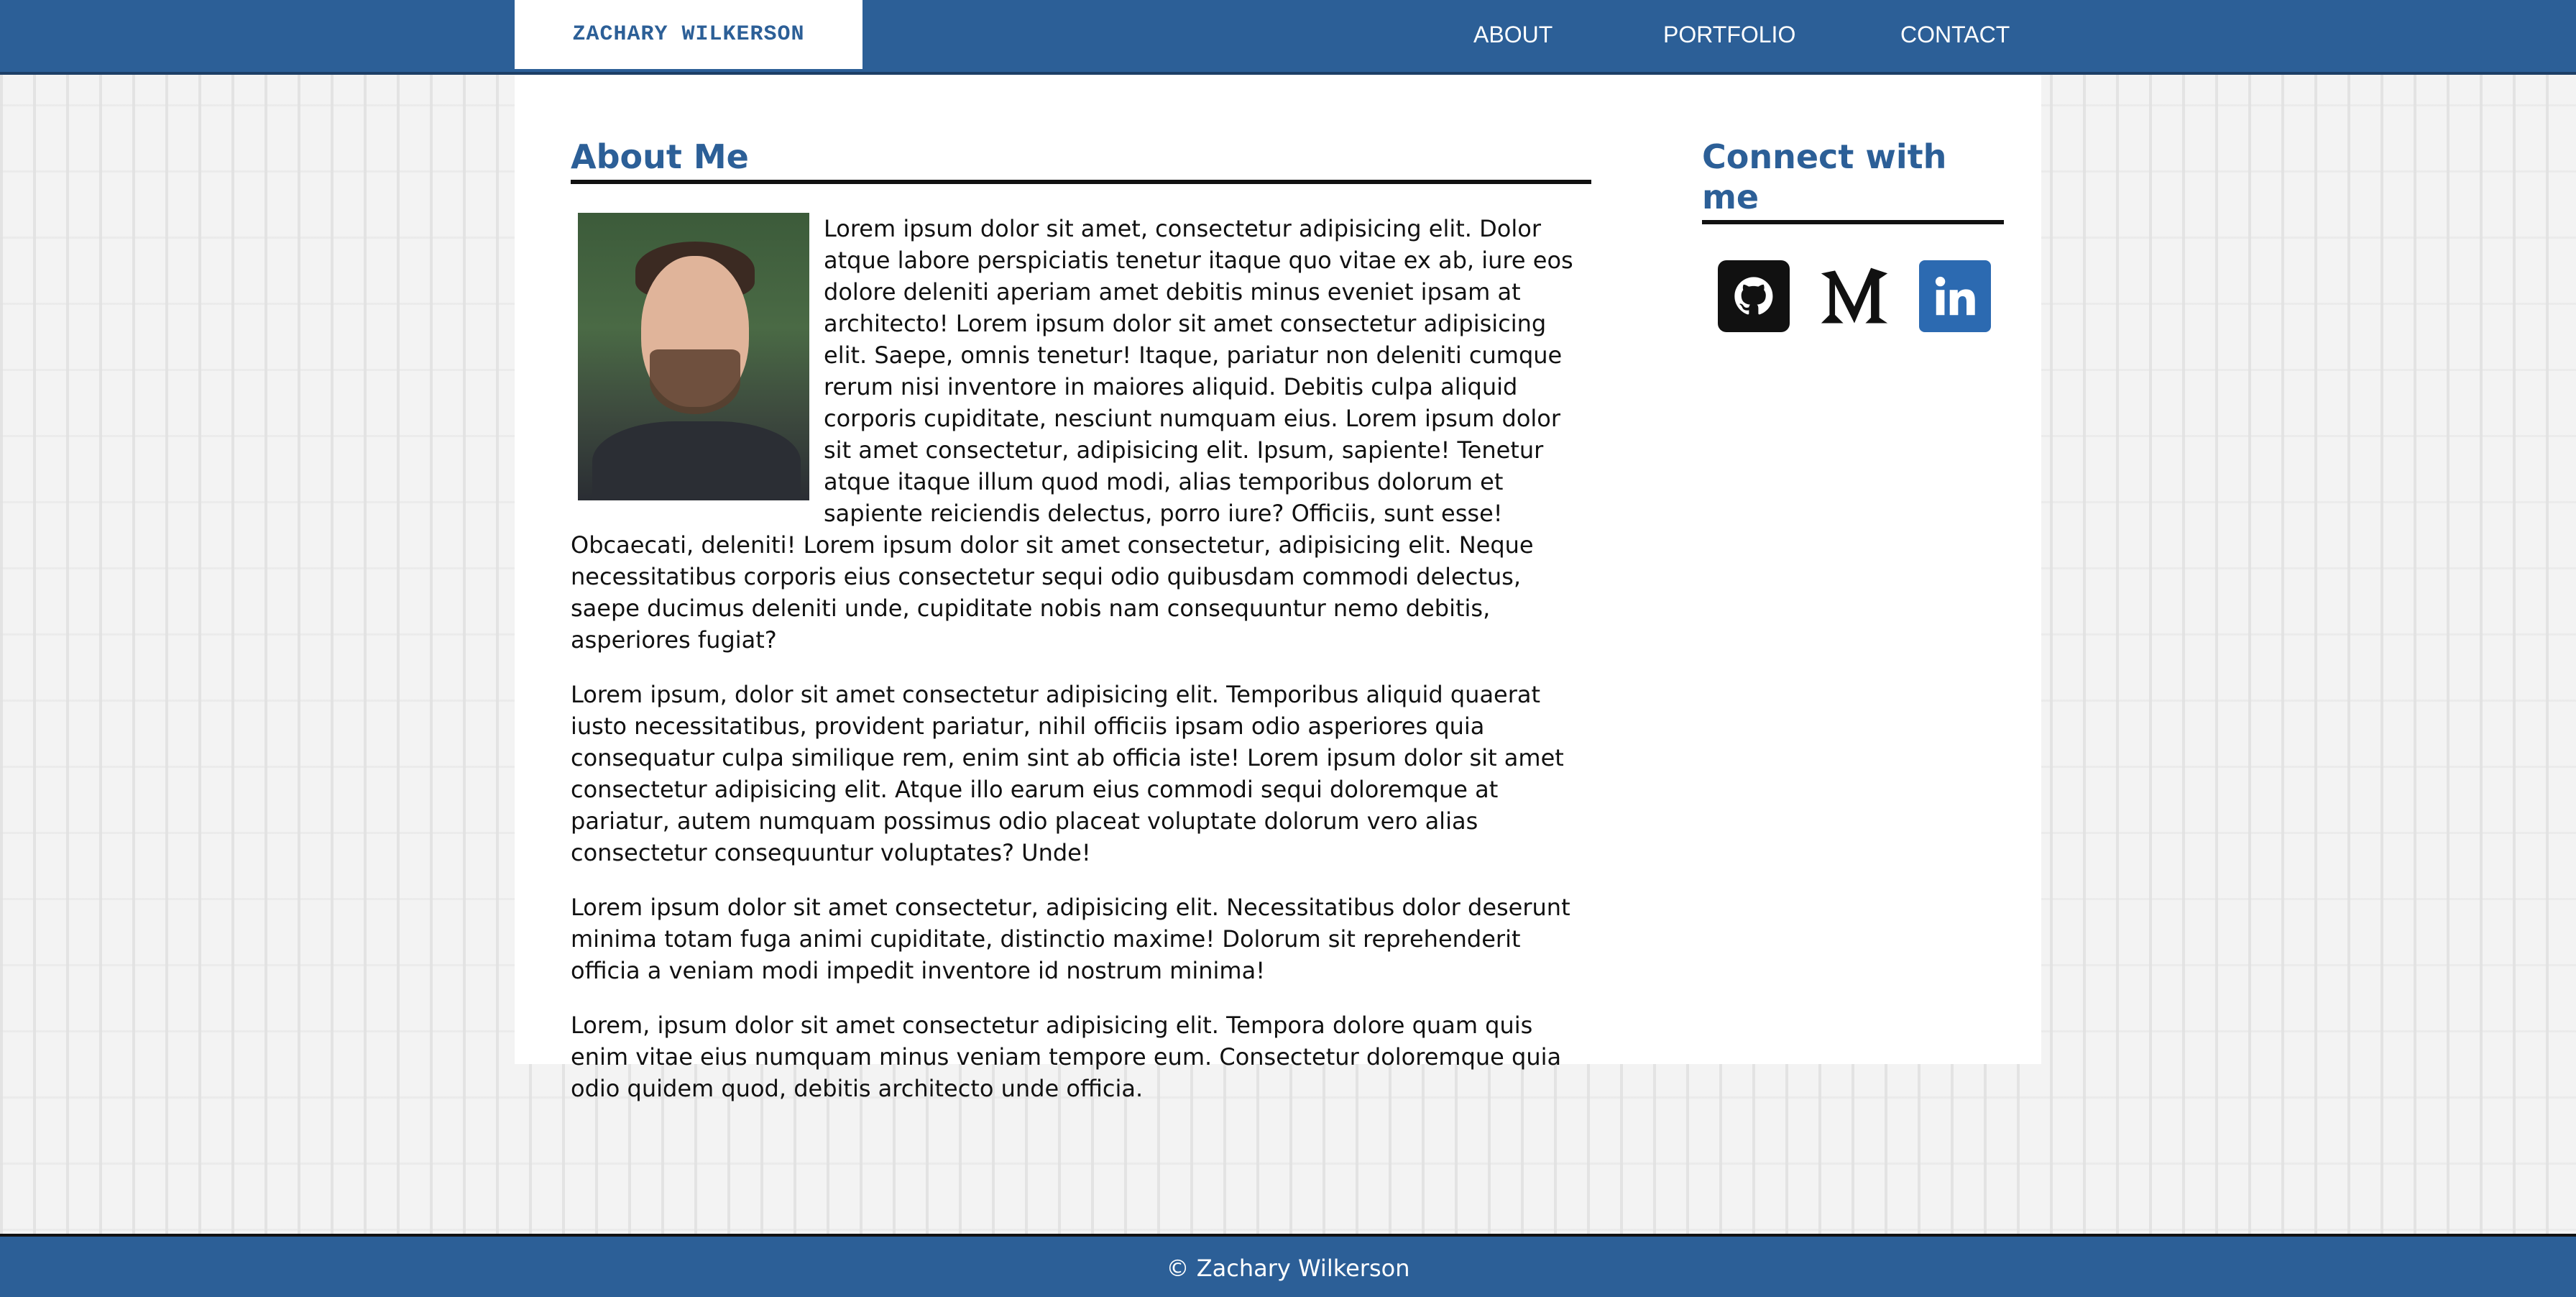 This screenshot has height=1297, width=2576. I want to click on about-title: About Me, so click(1081, 160).